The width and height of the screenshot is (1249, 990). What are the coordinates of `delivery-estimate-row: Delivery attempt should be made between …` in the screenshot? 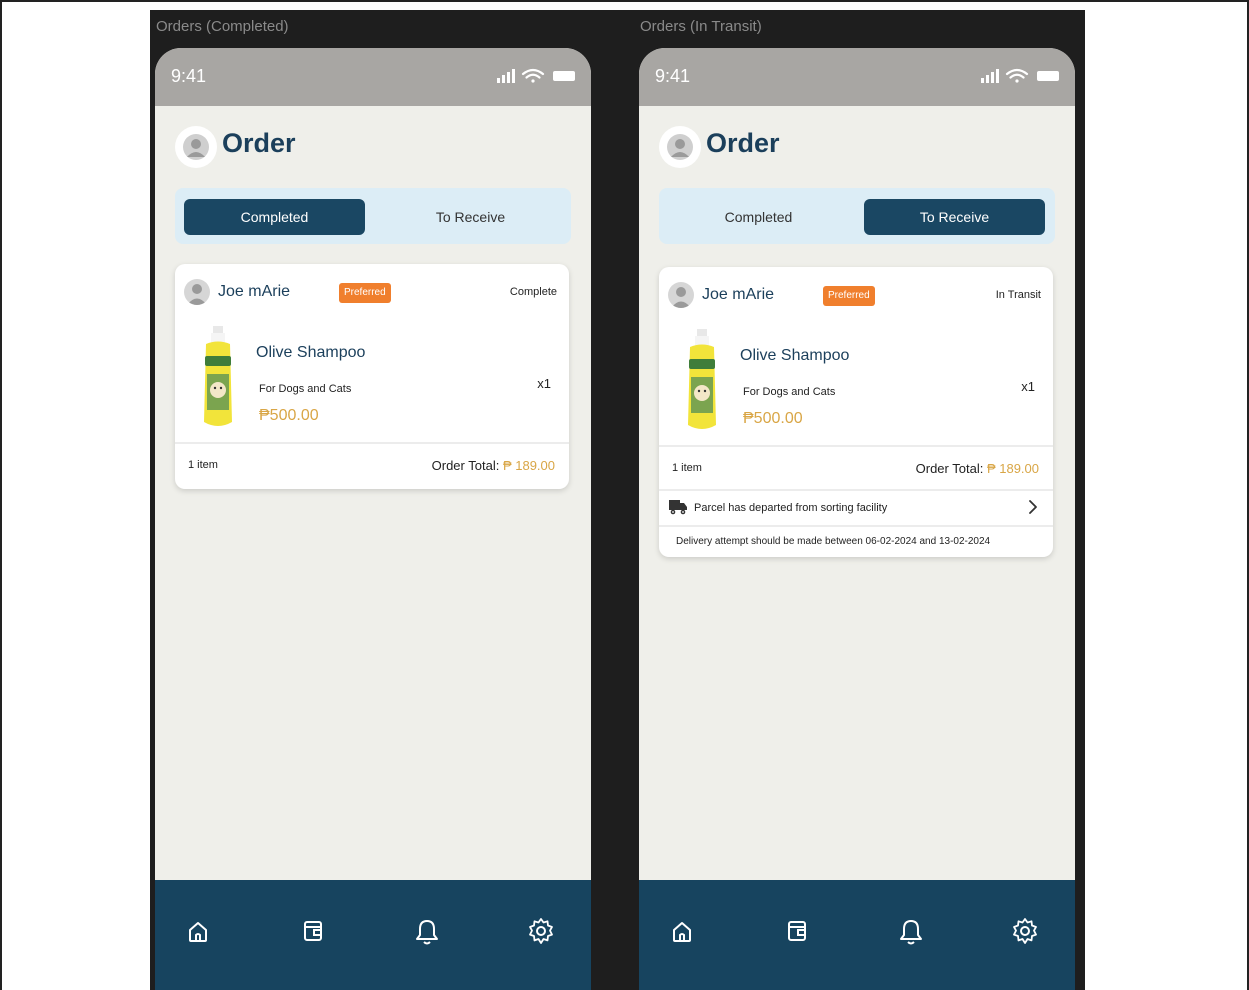 It's located at (856, 541).